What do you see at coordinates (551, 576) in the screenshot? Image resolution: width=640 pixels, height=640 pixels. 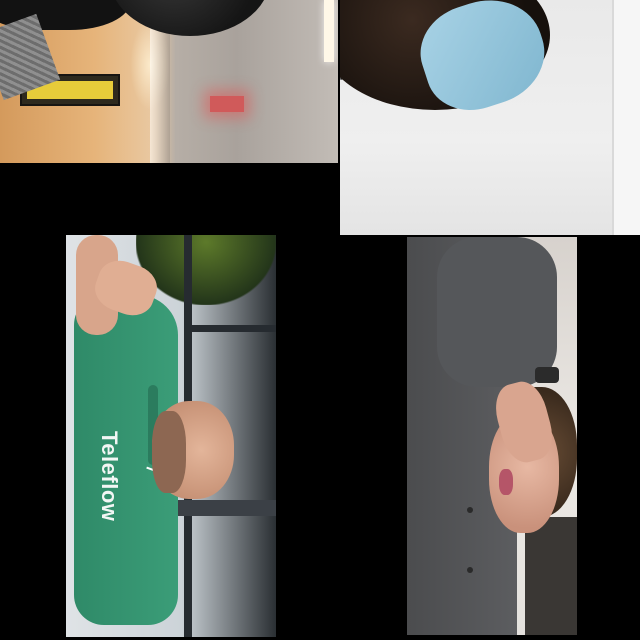 I see `background-shelf` at bounding box center [551, 576].